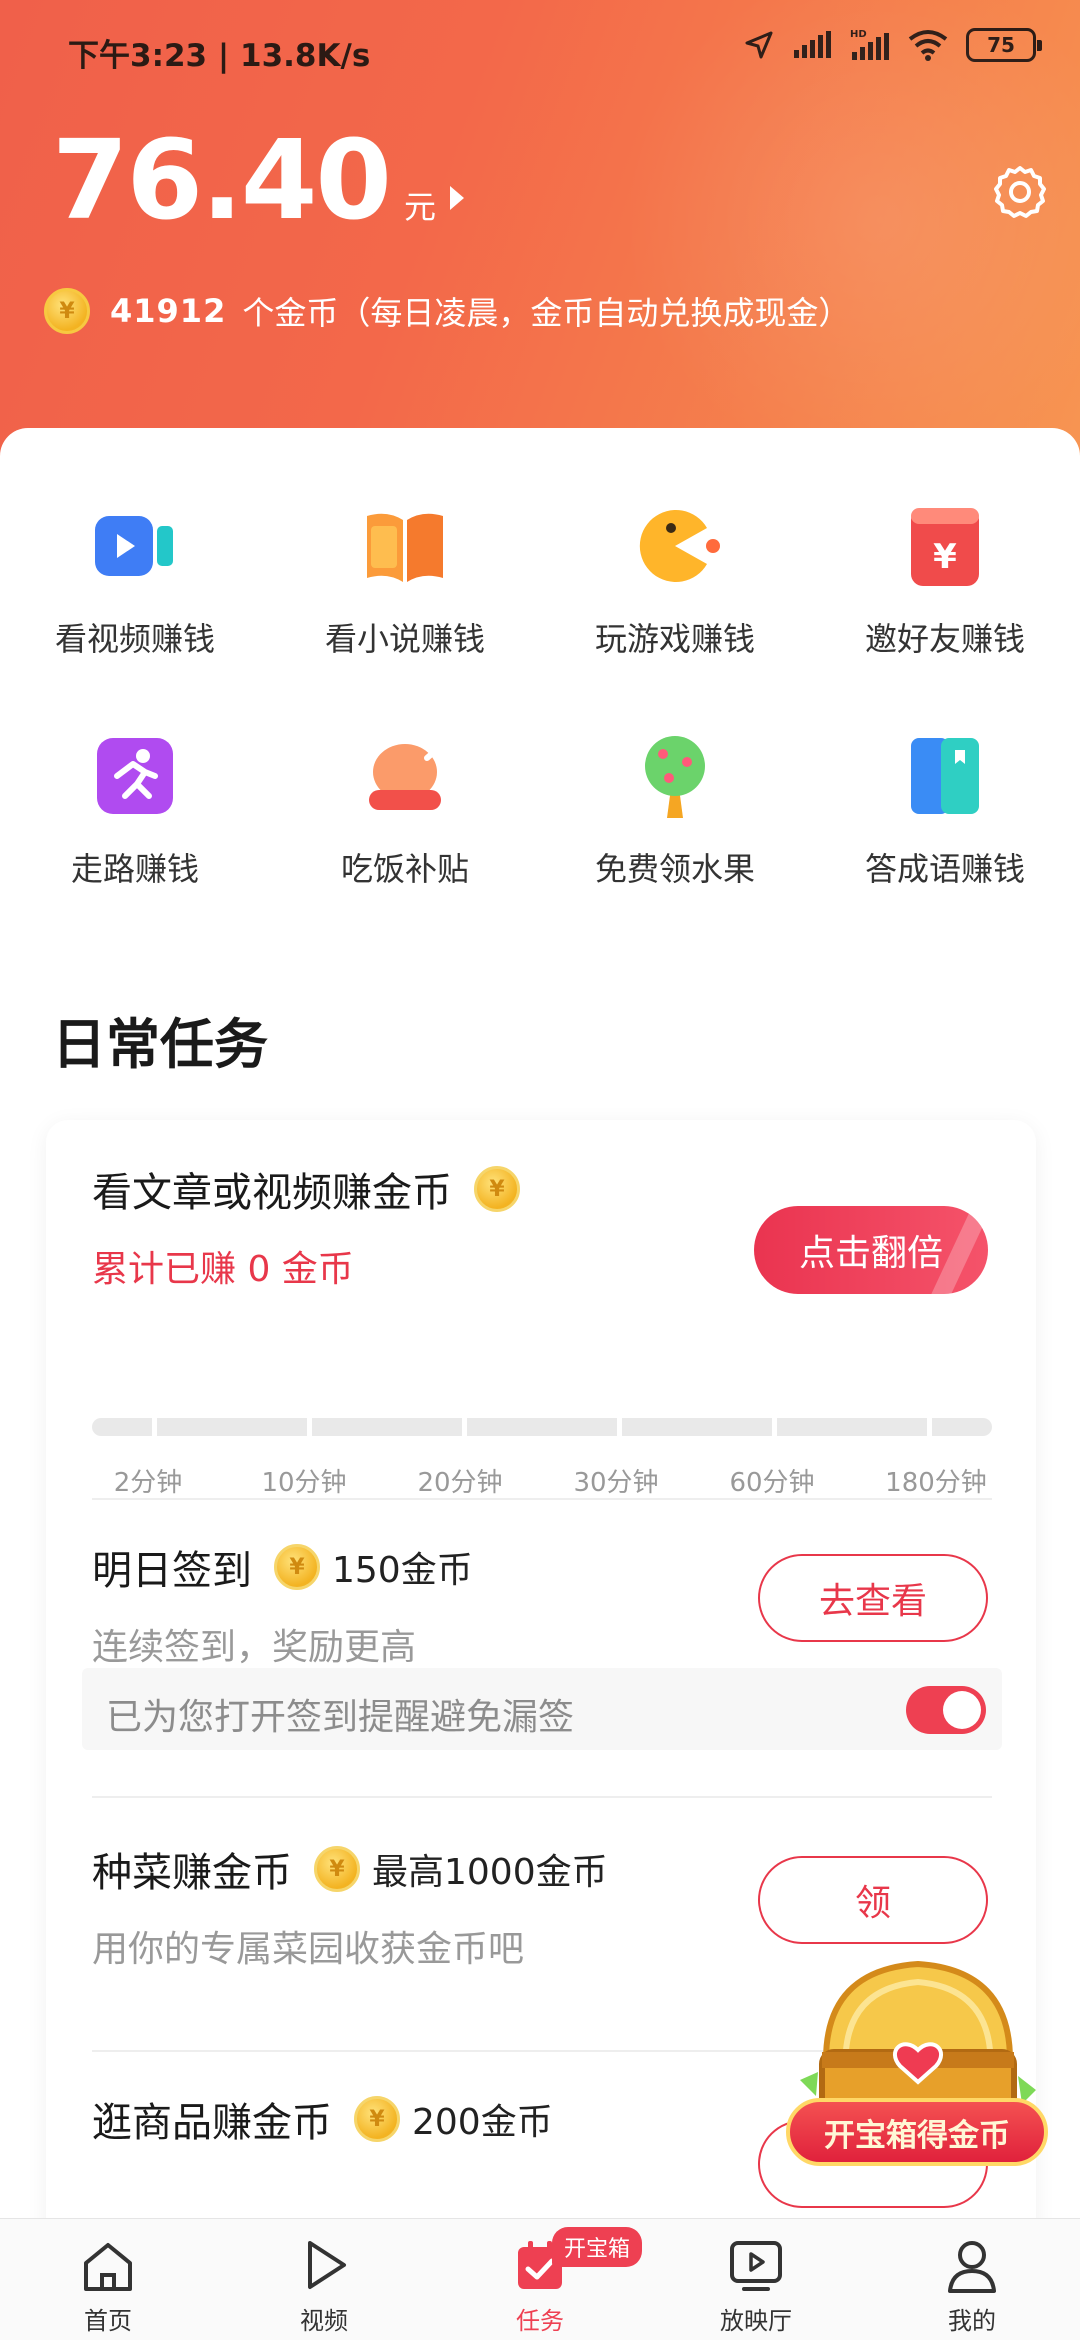  I want to click on reminder-text: 已为您打开签到提醒避免漏签, so click(340, 1717).